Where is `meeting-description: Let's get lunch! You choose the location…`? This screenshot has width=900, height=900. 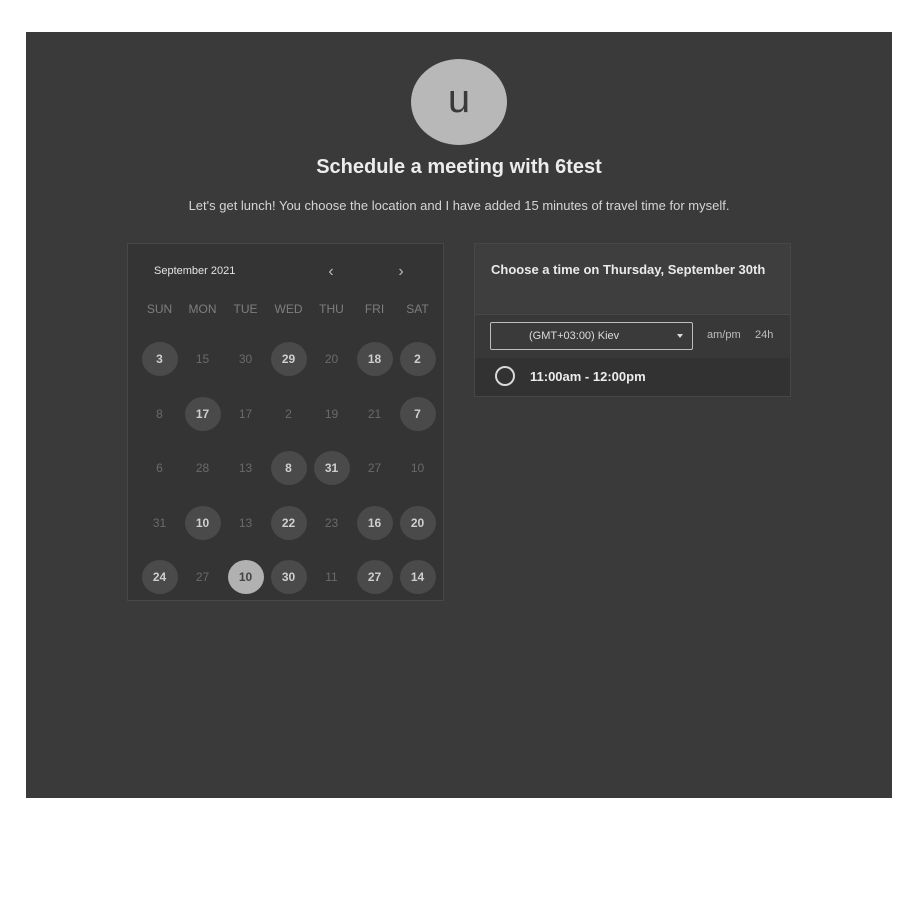 meeting-description: Let's get lunch! You choose the location… is located at coordinates (459, 205).